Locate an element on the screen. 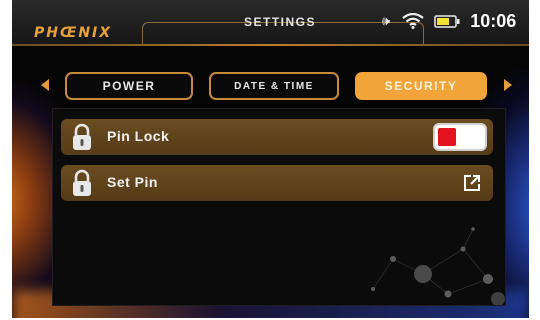 The image size is (540, 320). brand-logo: PHŒNIX is located at coordinates (73, 33).